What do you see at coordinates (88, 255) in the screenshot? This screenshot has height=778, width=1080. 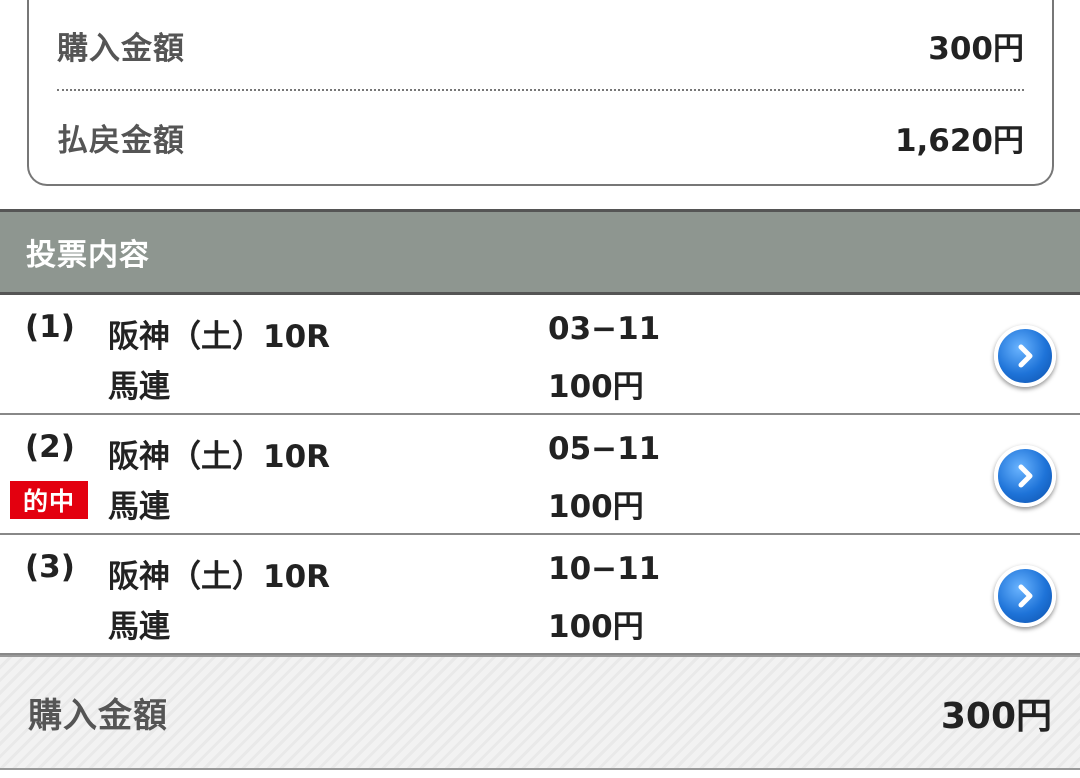 I see `section-title: 投票内容` at bounding box center [88, 255].